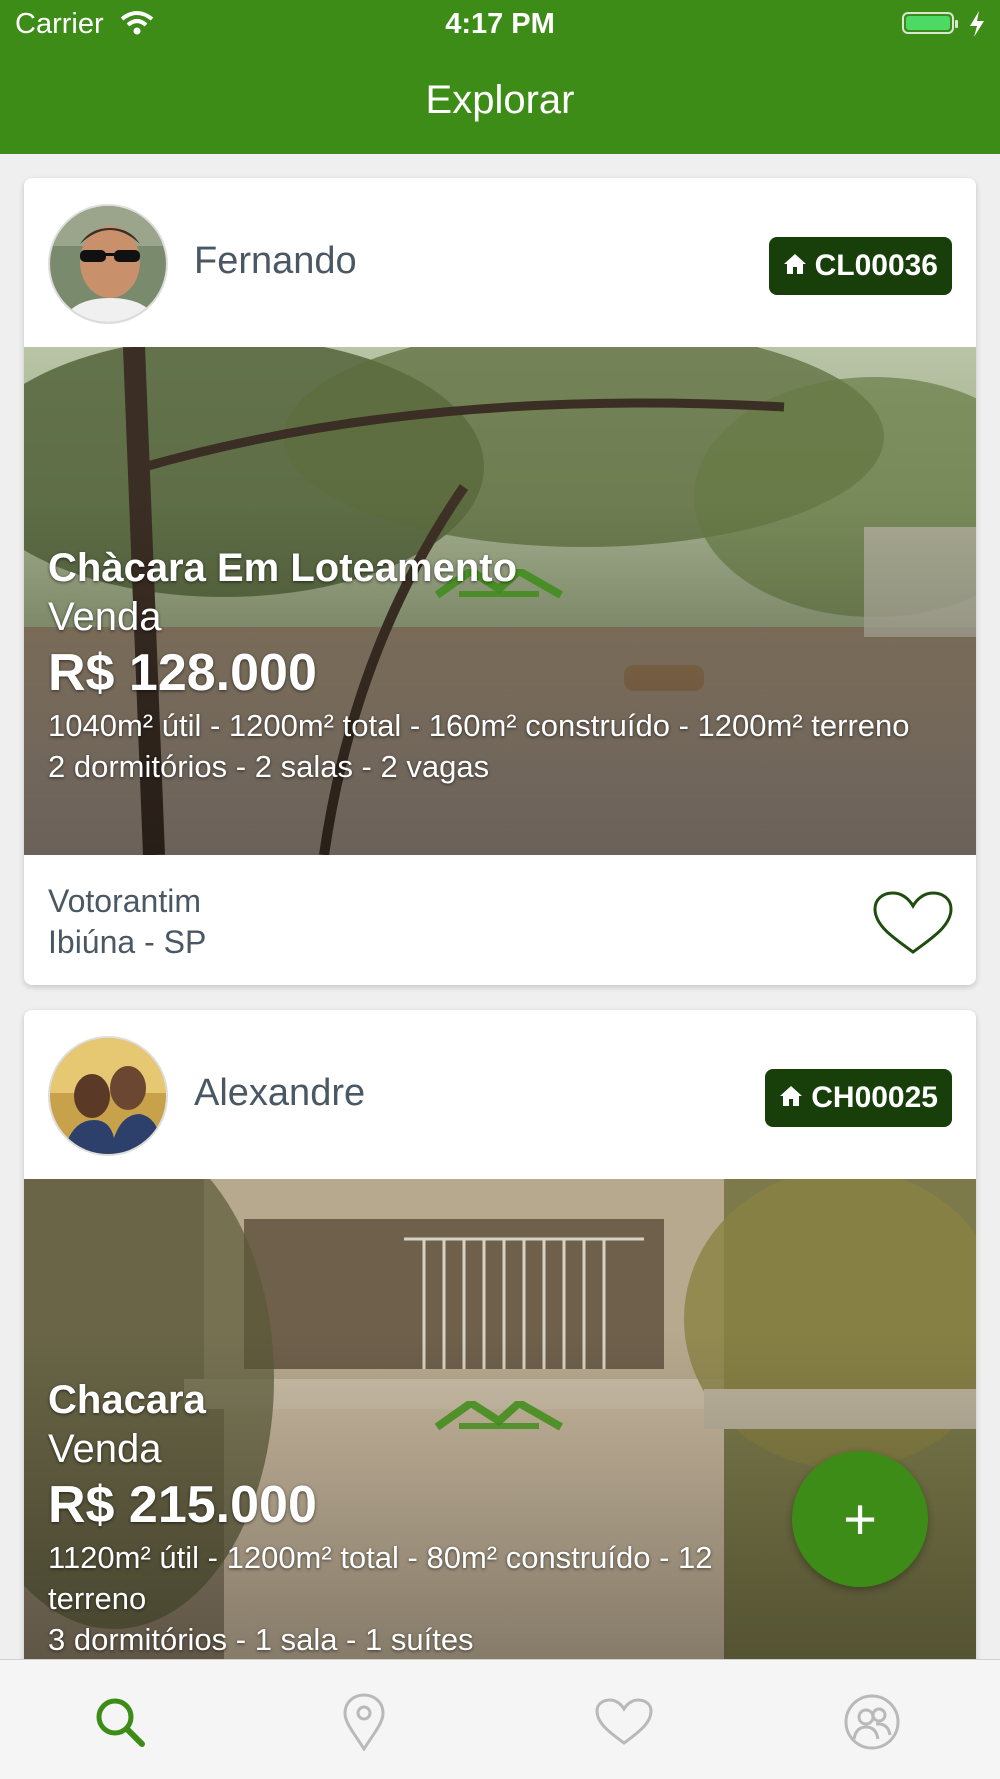  What do you see at coordinates (283, 568) in the screenshot?
I see `listing-title: Chàcara Em Loteamento` at bounding box center [283, 568].